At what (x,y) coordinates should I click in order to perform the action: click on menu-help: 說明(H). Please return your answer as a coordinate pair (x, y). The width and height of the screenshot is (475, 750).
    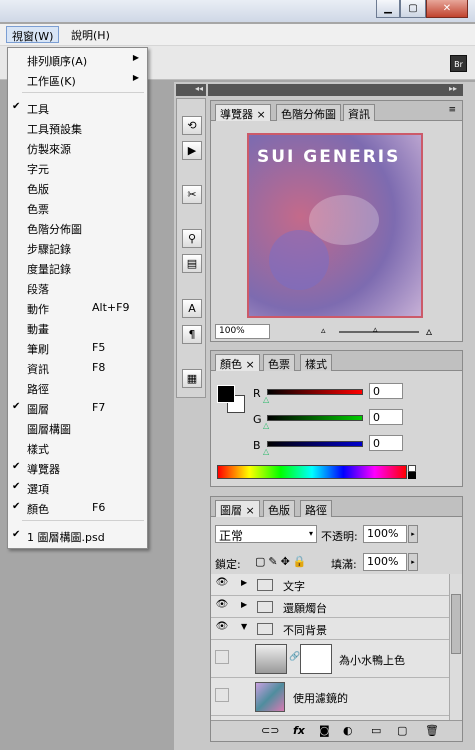
    Looking at the image, I should click on (90, 34).